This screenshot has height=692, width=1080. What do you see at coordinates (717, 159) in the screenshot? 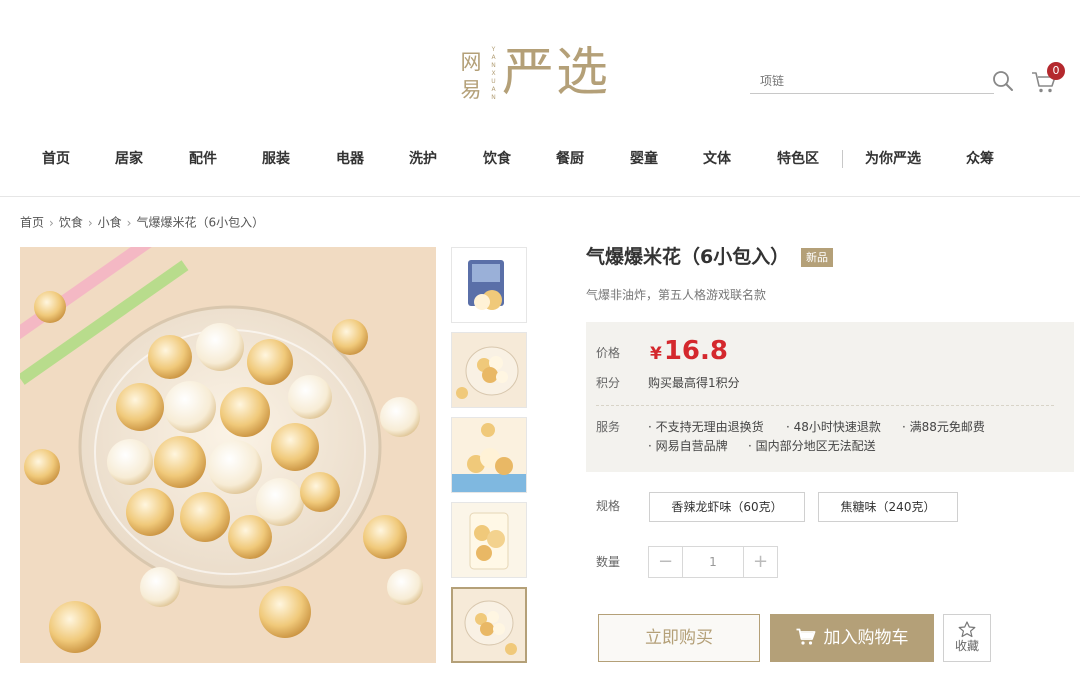
I see `nav-item-stationery: 文体` at bounding box center [717, 159].